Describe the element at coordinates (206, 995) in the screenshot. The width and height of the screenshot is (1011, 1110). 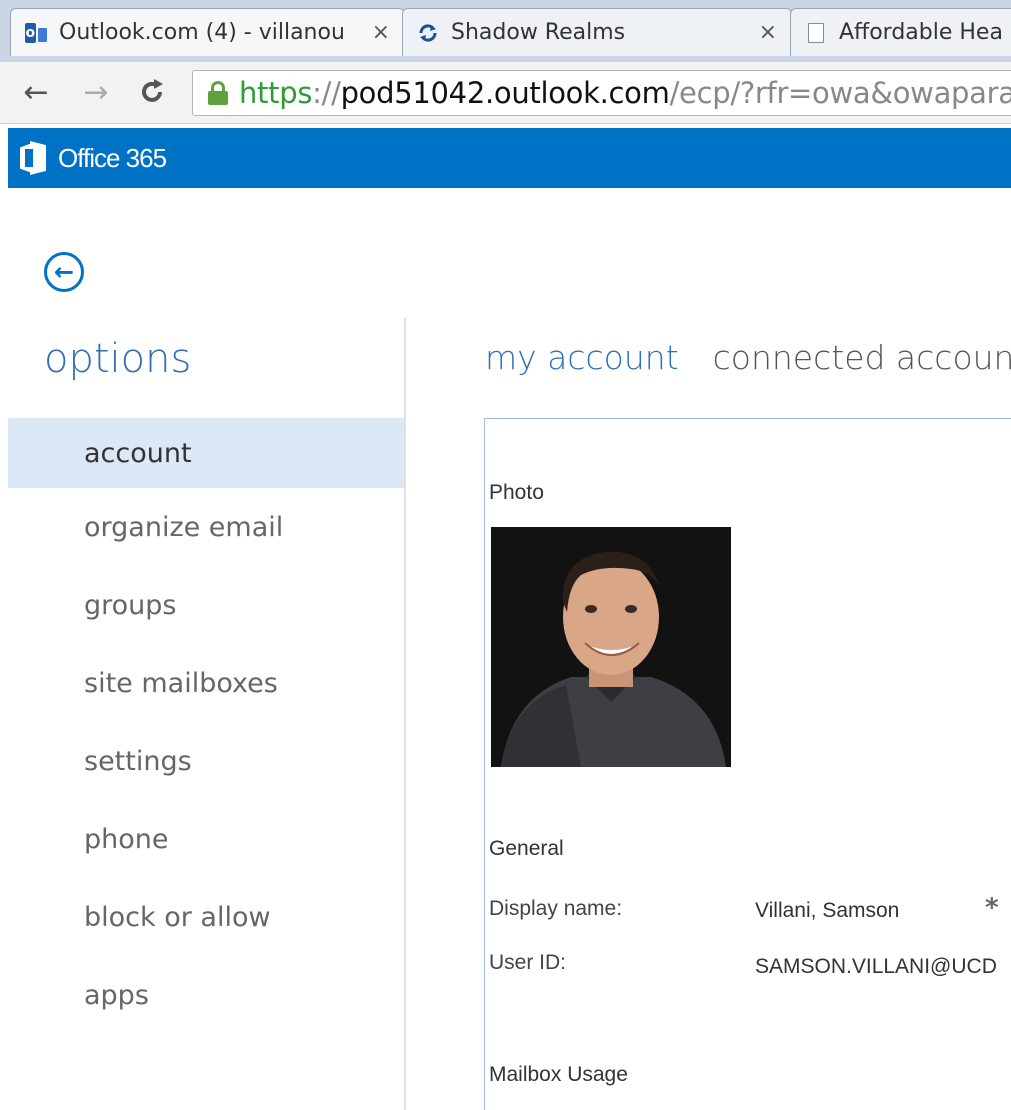
I see `sidebar-item-apps: apps` at that location.